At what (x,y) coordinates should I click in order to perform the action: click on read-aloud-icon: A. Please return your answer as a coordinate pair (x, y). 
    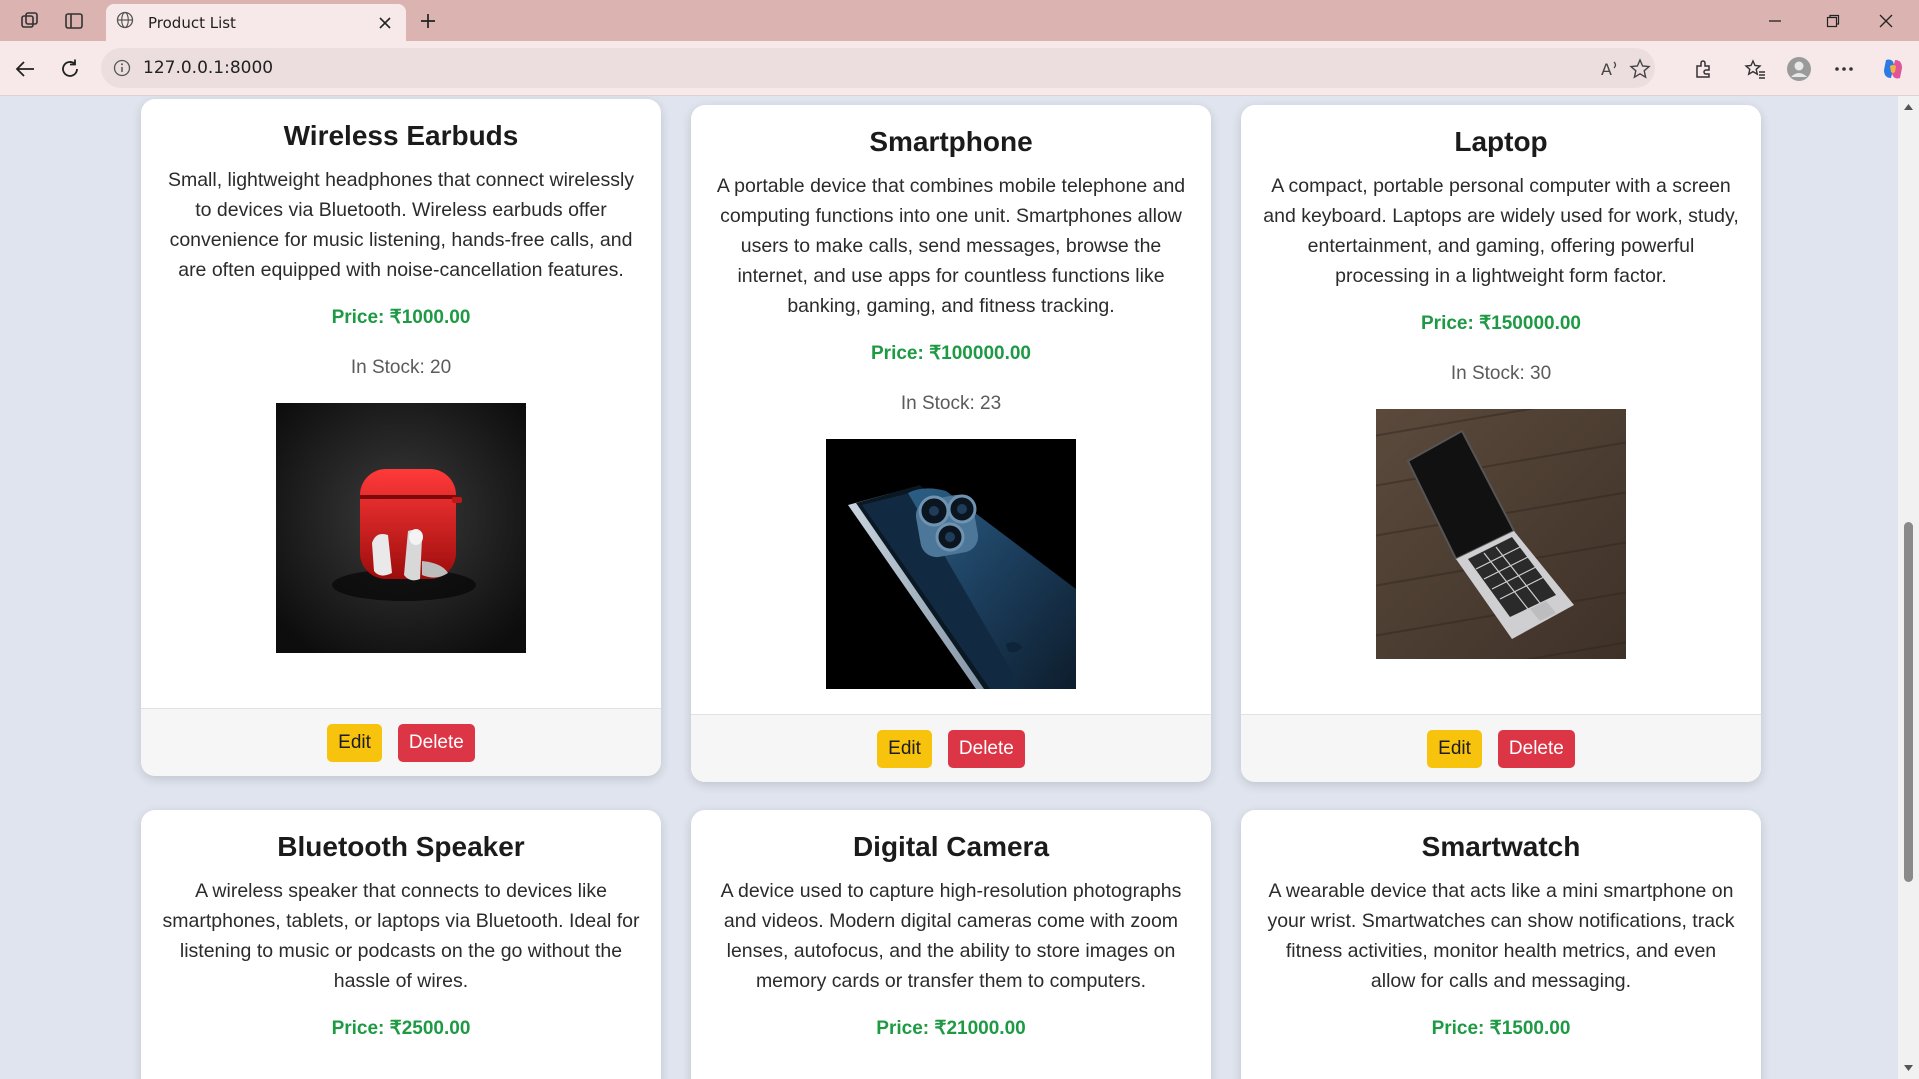
    Looking at the image, I should click on (1610, 69).